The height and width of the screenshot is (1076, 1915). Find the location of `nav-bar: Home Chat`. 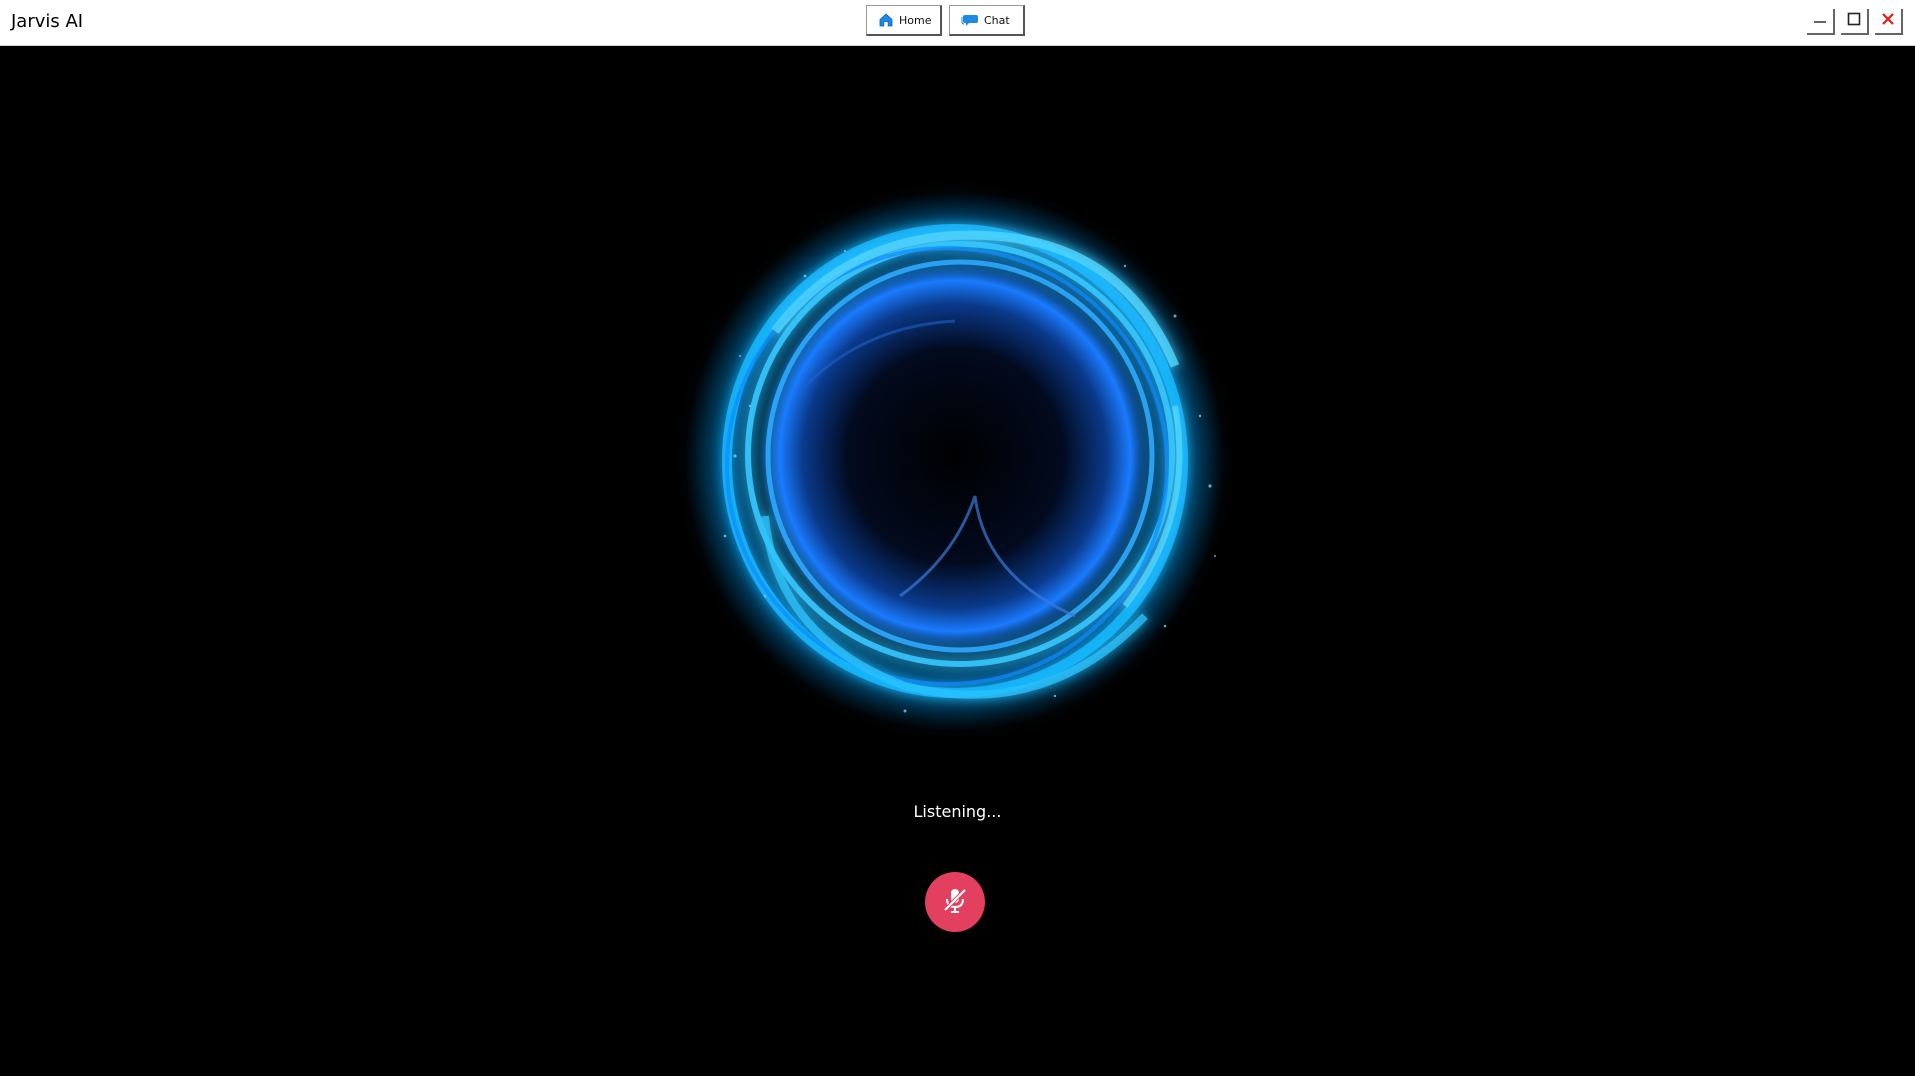

nav-bar: Home Chat is located at coordinates (945, 20).